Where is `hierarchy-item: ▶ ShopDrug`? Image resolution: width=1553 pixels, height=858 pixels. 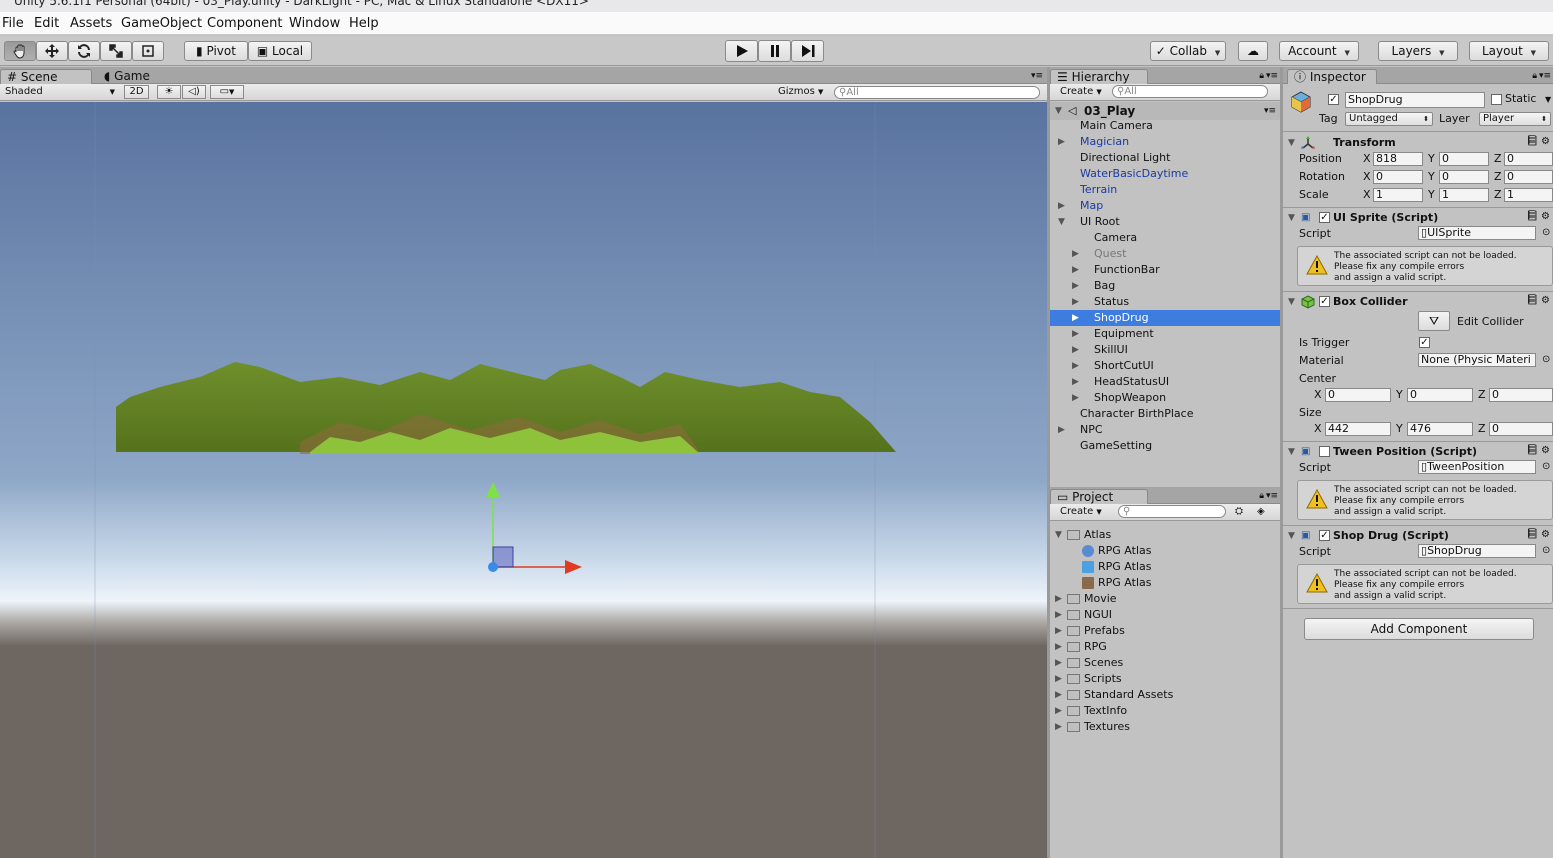 hierarchy-item: ▶ ShopDrug is located at coordinates (1165, 318).